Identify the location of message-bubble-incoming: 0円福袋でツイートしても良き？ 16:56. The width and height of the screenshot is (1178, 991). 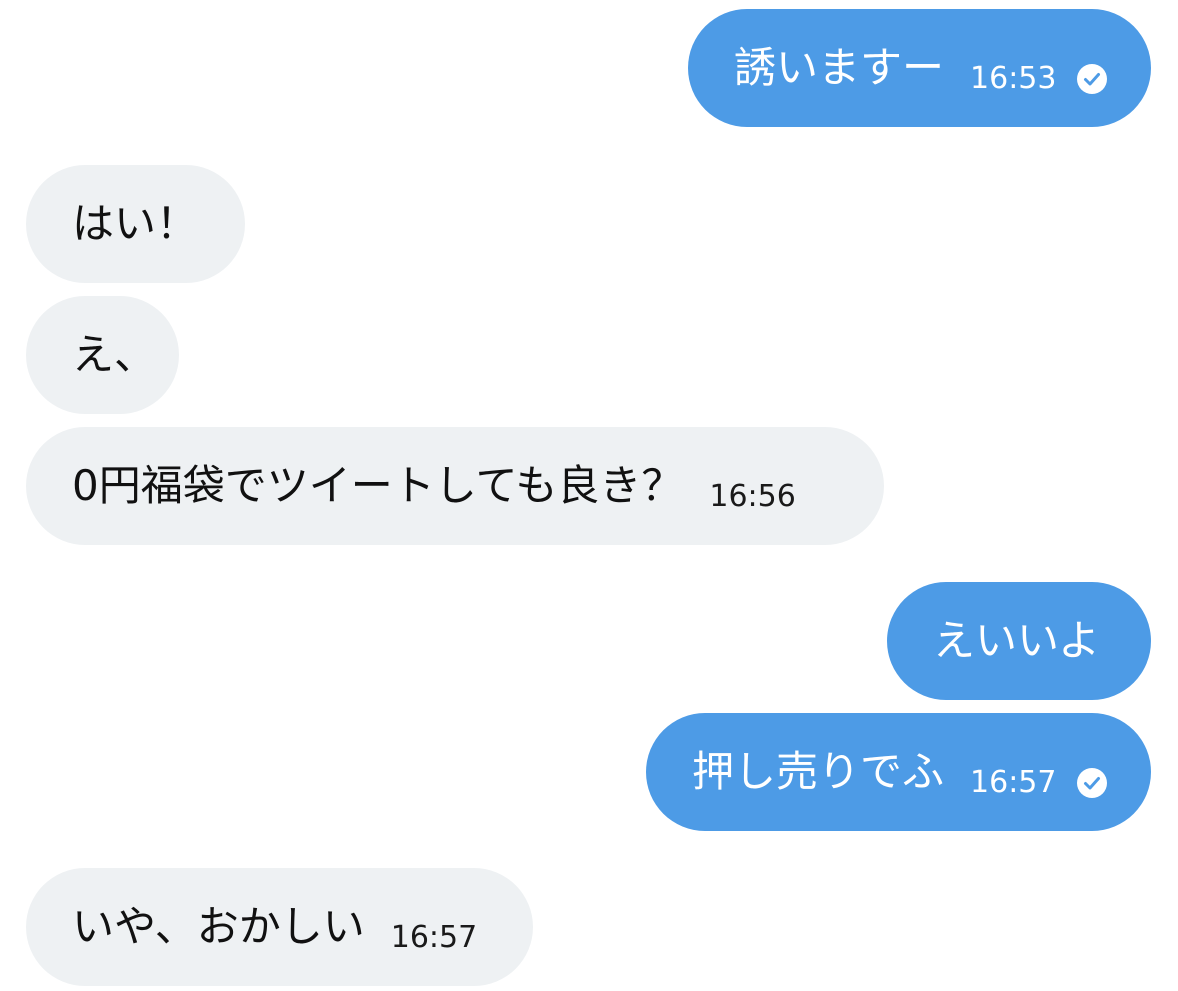
(455, 486).